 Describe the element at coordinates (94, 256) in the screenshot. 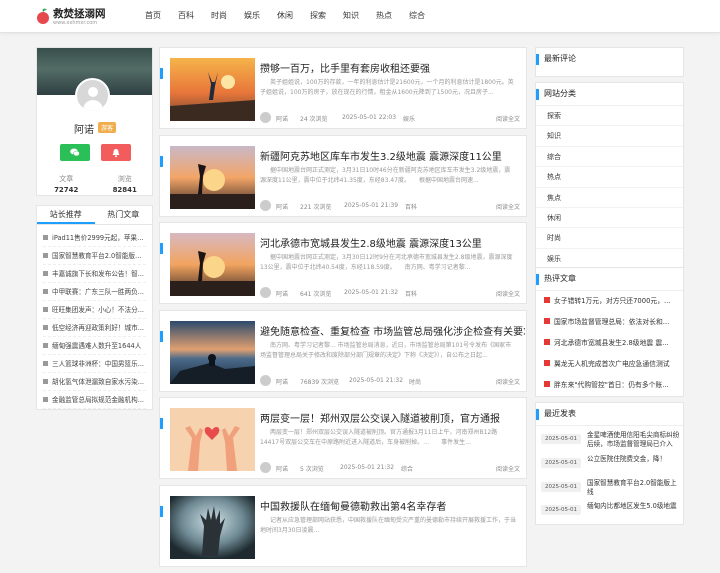

I see `list-item: 国家智慧教育平台2.0智能版上线` at that location.